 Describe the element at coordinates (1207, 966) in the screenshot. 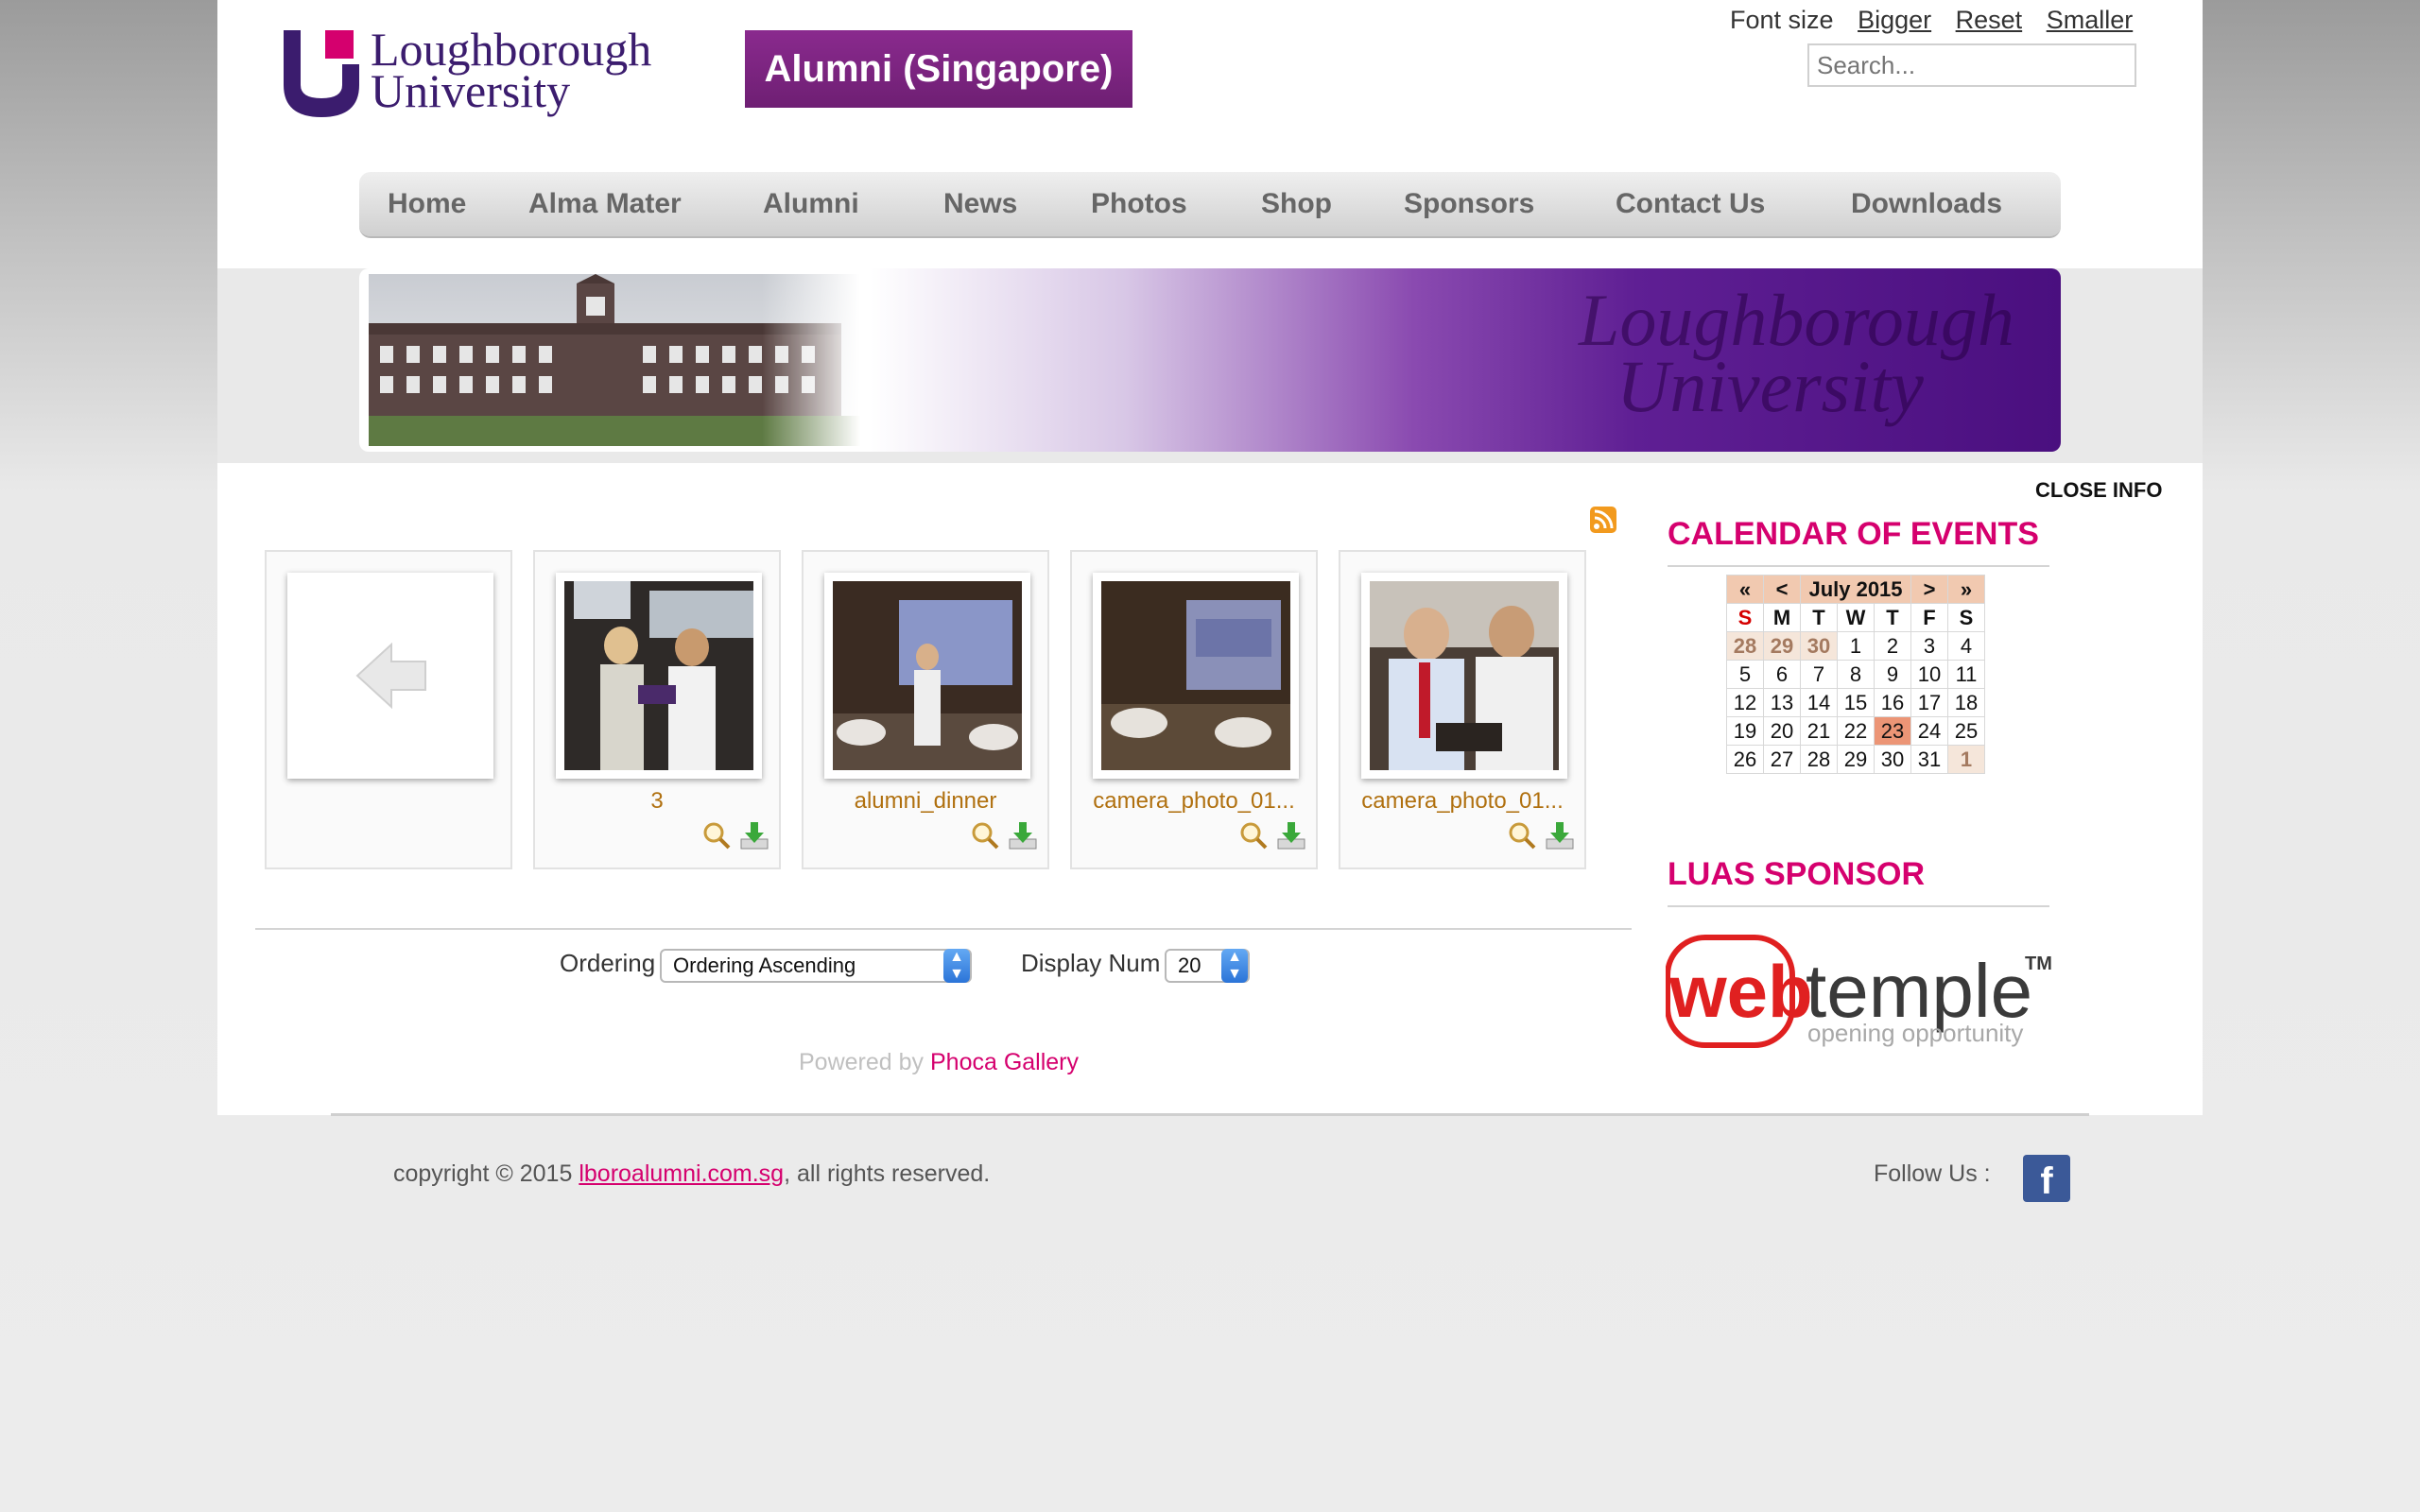

I see `display-num-select: 20 ▲ ▼` at that location.